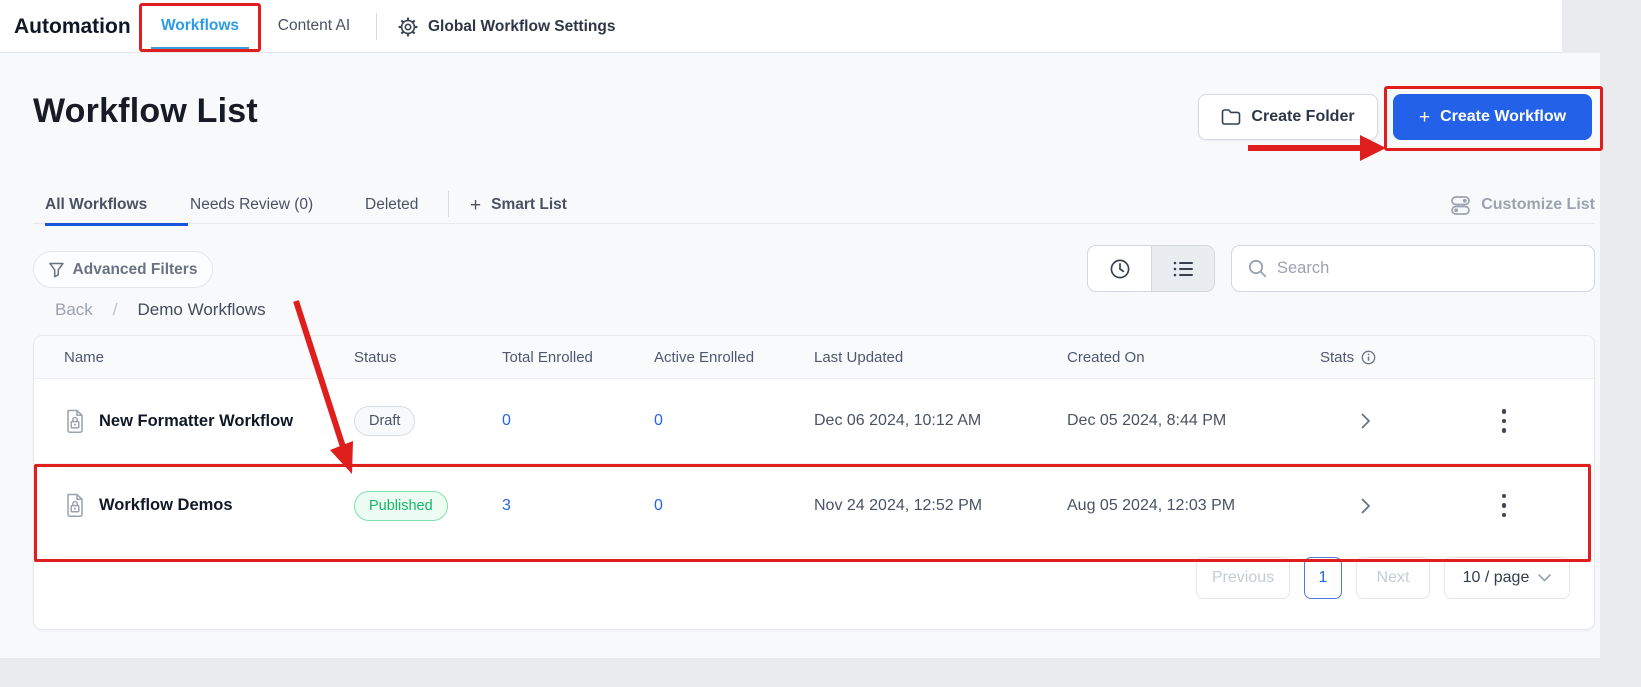 The image size is (1641, 687). Describe the element at coordinates (522, 26) in the screenshot. I see `global-workflow-settings-label: Global Workflow Settings` at that location.